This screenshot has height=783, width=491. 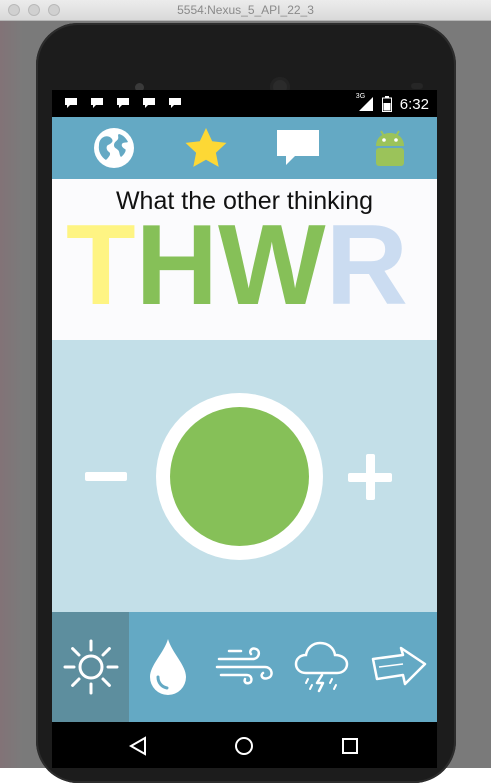 I want to click on storm-cloud-icon, so click(x=321, y=667).